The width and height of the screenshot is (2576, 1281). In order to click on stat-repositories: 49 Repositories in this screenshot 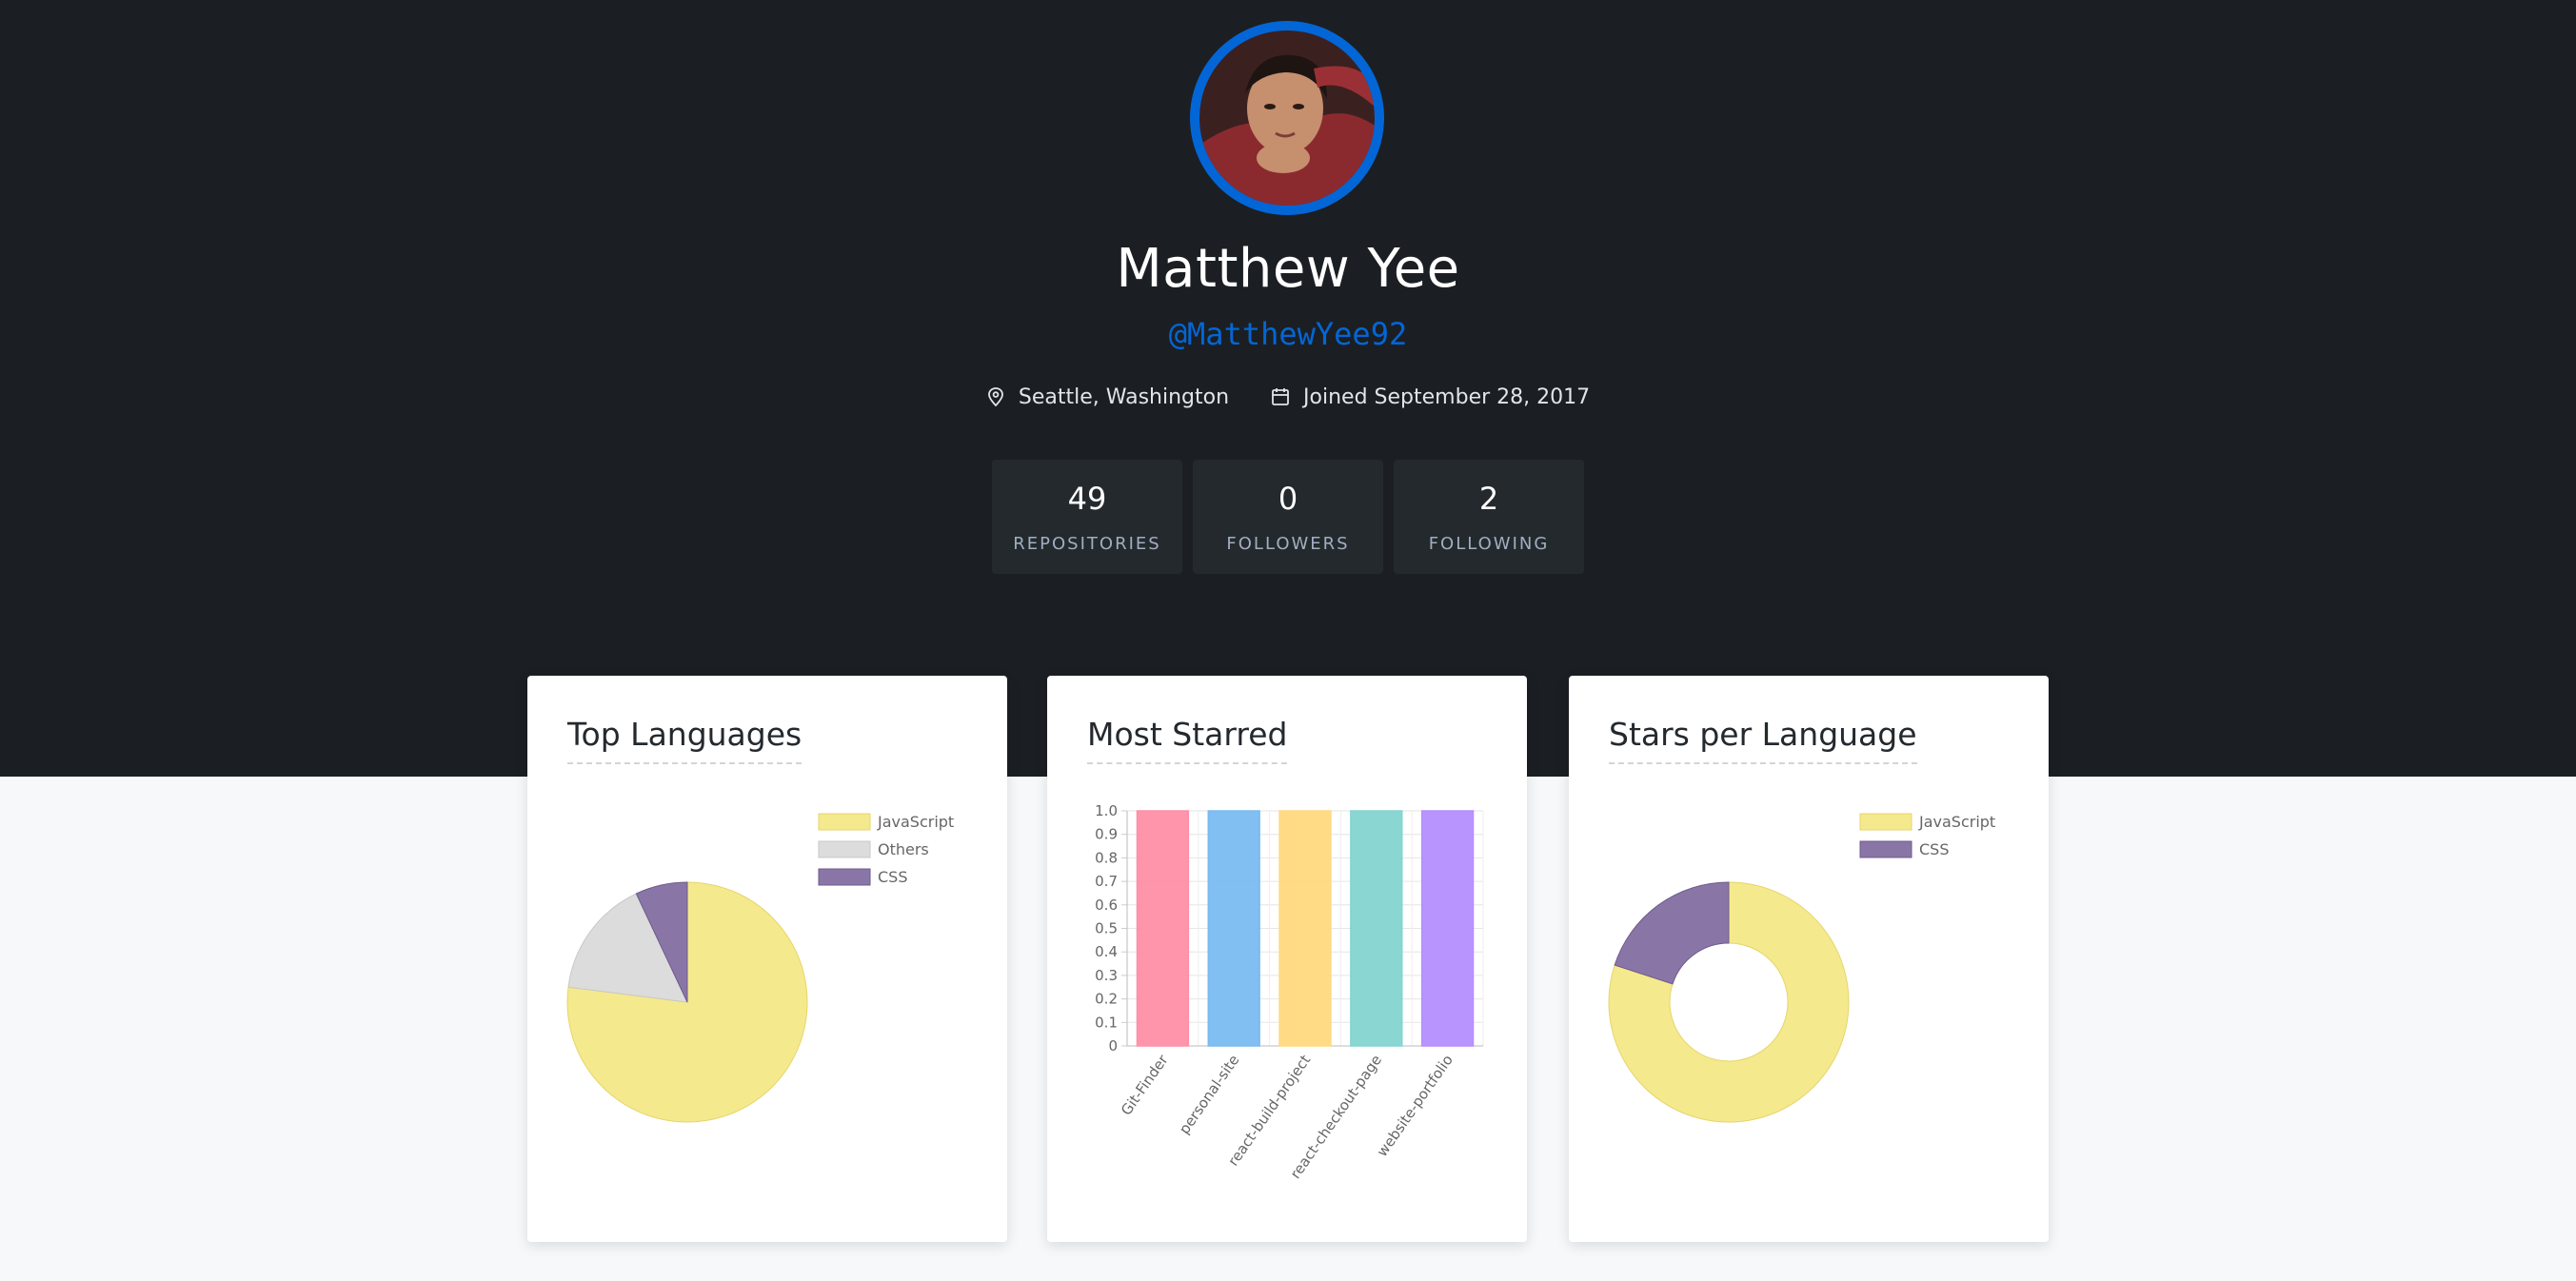, I will do `click(1087, 517)`.